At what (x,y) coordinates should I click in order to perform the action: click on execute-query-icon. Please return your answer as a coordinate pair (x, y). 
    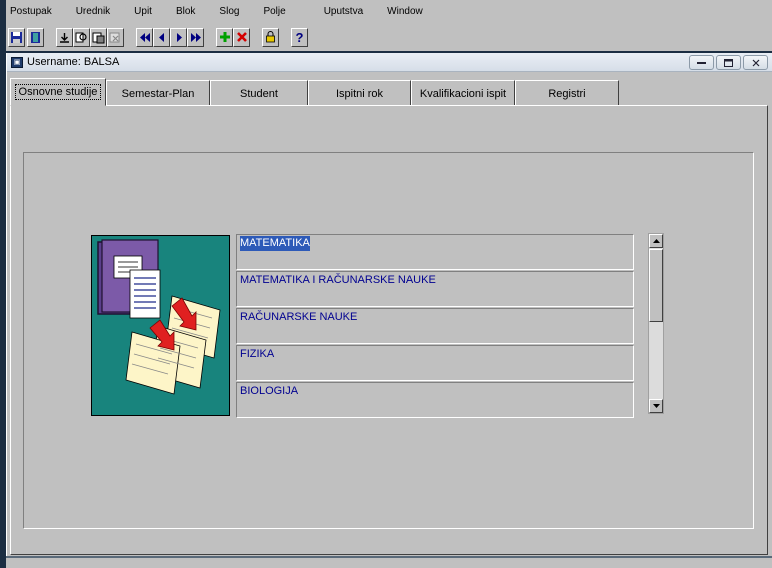
    Looking at the image, I should click on (81, 37).